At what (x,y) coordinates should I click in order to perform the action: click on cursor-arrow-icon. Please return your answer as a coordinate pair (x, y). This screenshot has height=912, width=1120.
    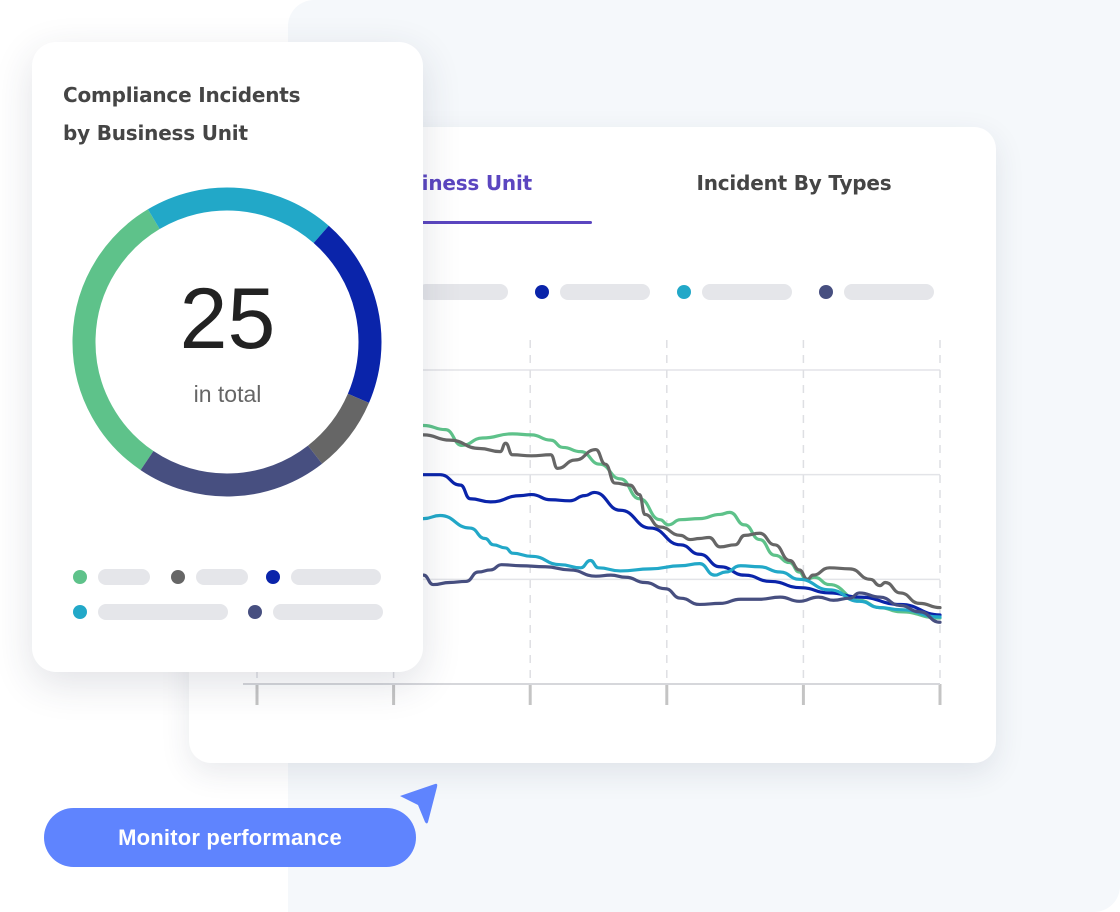
    Looking at the image, I should click on (419, 803).